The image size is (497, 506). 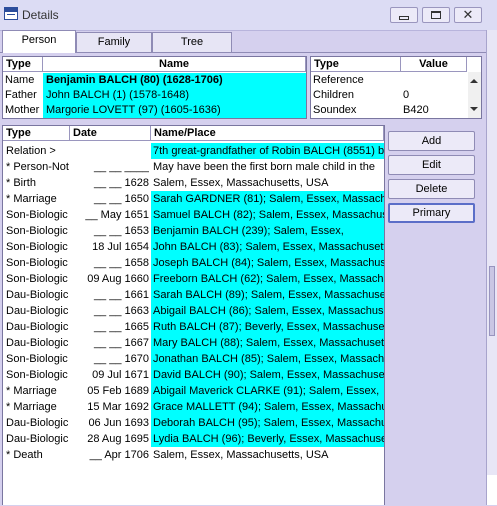 I want to click on attrs-row-type: Reference, so click(x=357, y=80).